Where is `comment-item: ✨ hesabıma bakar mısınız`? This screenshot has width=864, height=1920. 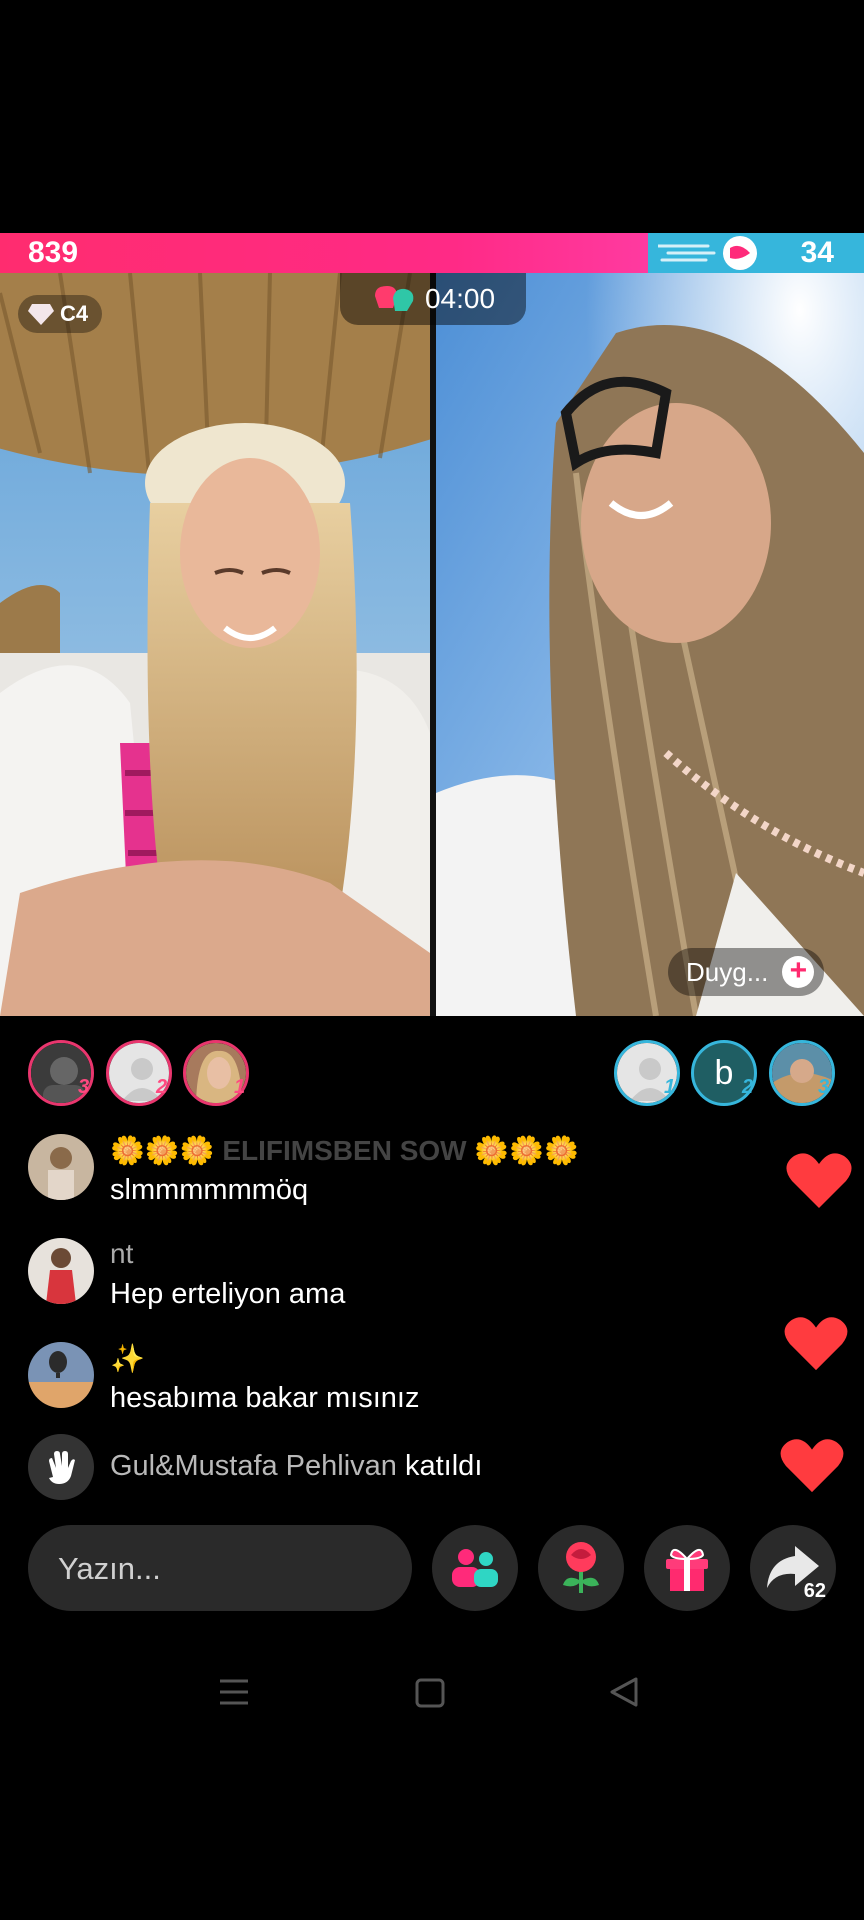
comment-item: ✨ hesabıma bakar mısınız is located at coordinates (408, 1382).